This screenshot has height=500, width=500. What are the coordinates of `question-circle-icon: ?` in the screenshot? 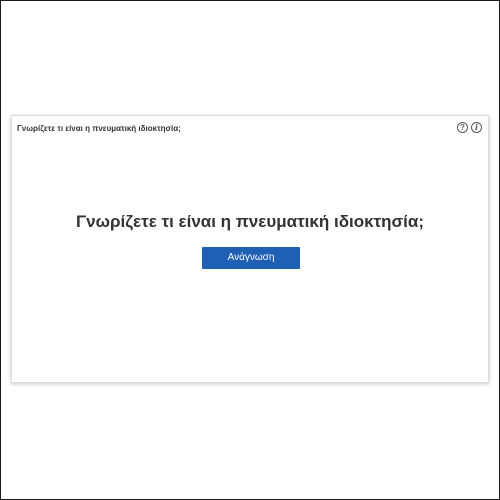 It's located at (462, 127).